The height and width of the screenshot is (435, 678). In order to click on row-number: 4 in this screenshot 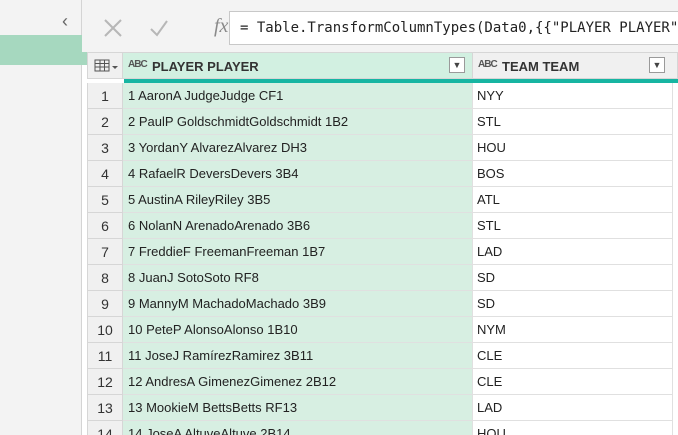, I will do `click(105, 174)`.